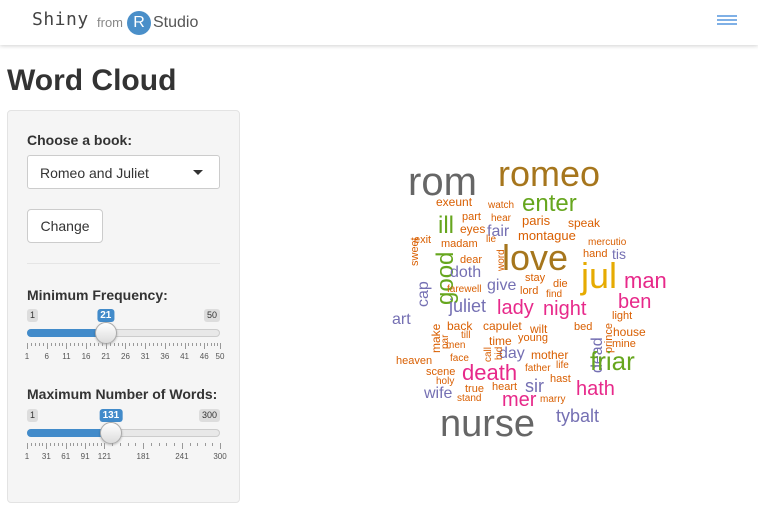  I want to click on slider-max-label: 300, so click(209, 415).